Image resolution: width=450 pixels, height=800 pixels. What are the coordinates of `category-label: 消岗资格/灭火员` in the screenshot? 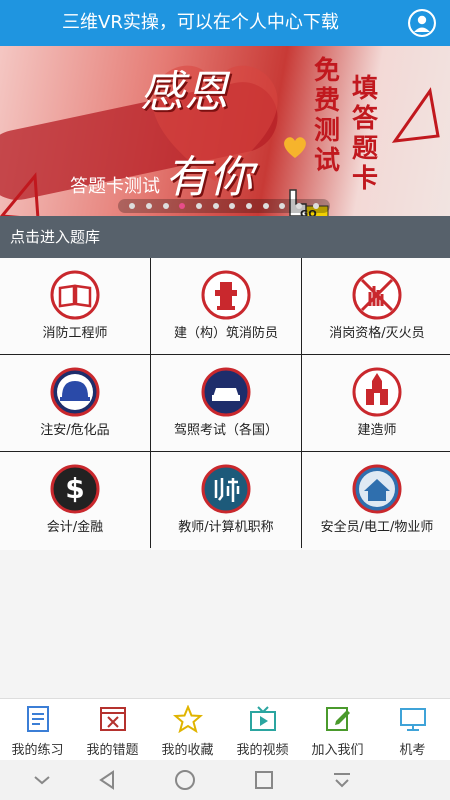 It's located at (377, 333).